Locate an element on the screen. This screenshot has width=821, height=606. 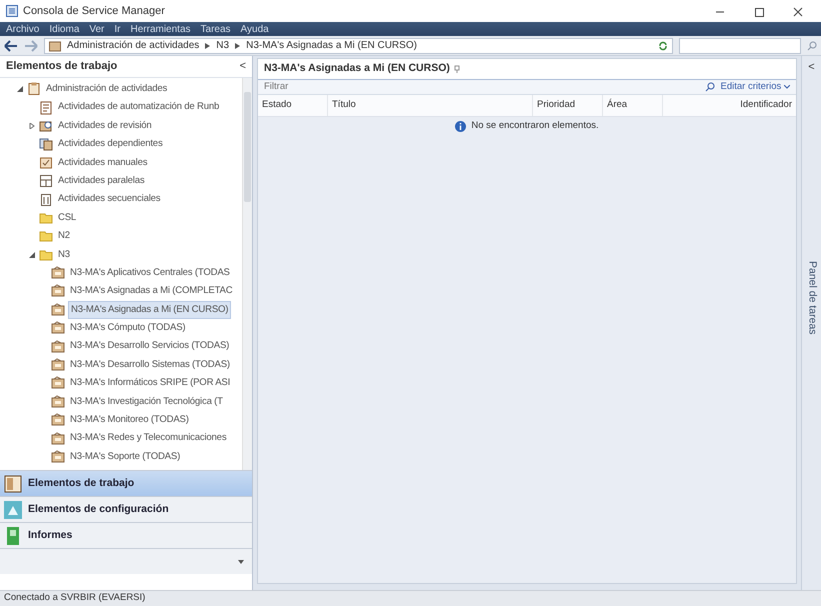
menu-item: Idioma is located at coordinates (64, 29).